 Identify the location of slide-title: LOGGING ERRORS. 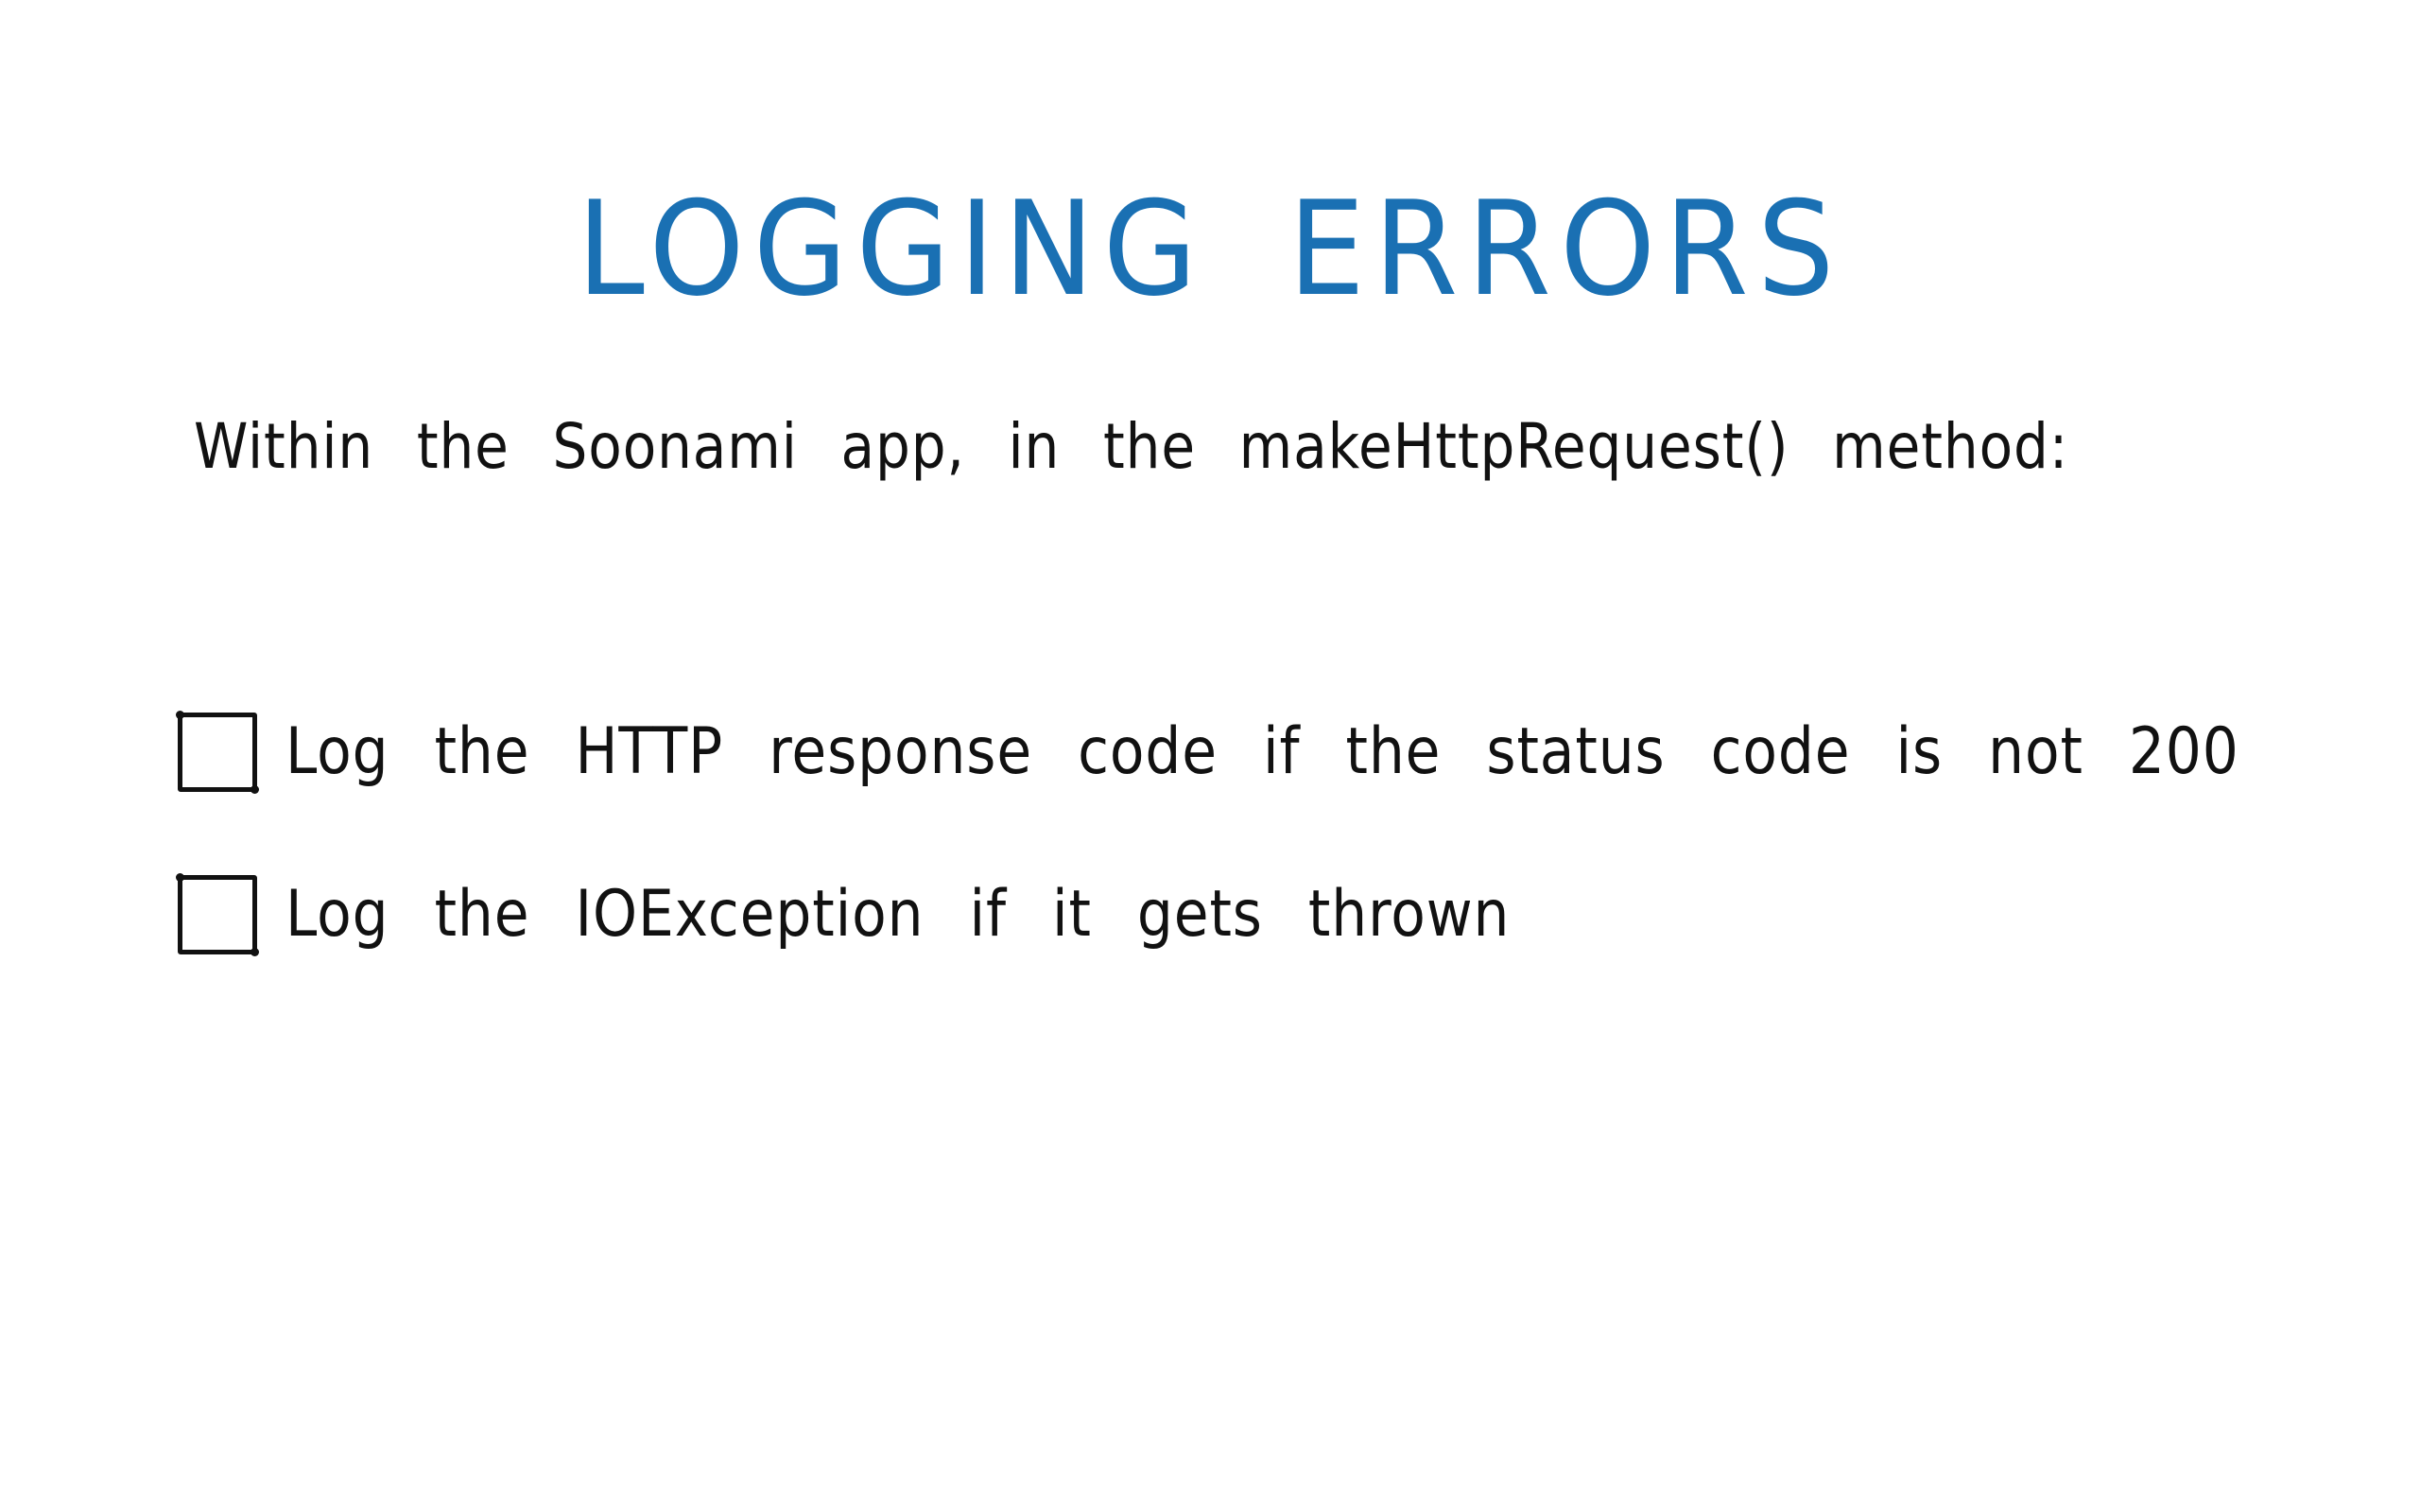
(1210, 249).